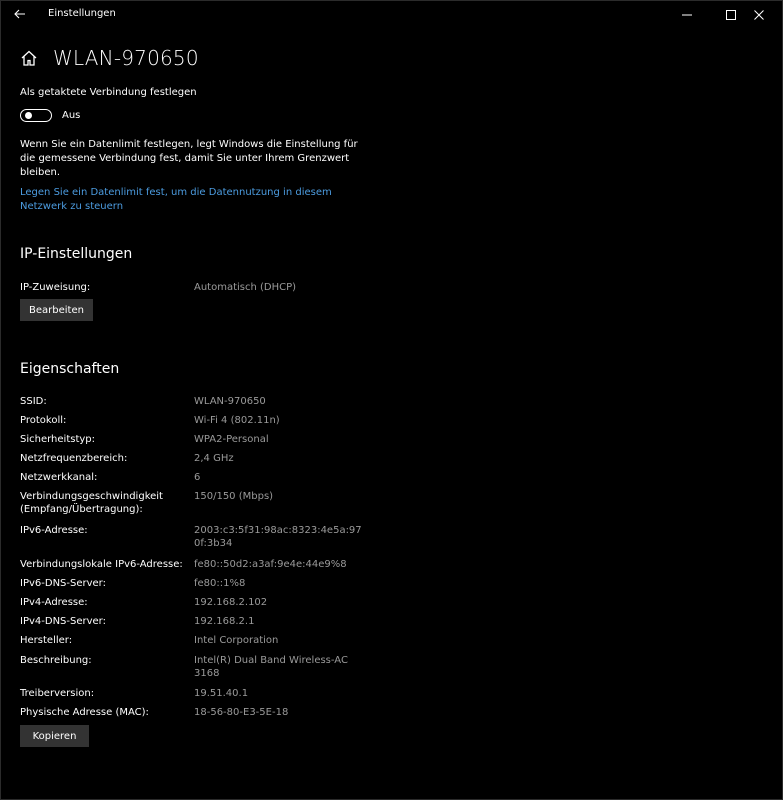 Image resolution: width=783 pixels, height=800 pixels. I want to click on ip-settings-heading: IP-Einstellungen, so click(76, 254).